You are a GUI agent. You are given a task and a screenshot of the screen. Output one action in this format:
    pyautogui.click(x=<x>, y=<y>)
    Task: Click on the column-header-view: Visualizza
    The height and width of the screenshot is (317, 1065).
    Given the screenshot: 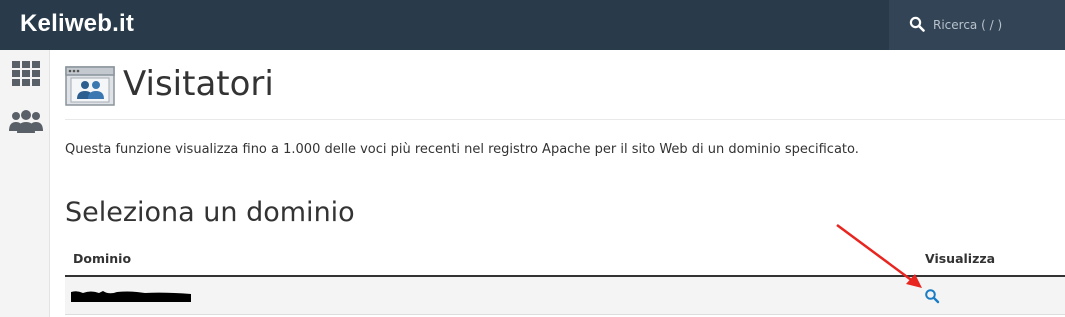 What is the action you would take?
    pyautogui.click(x=960, y=258)
    